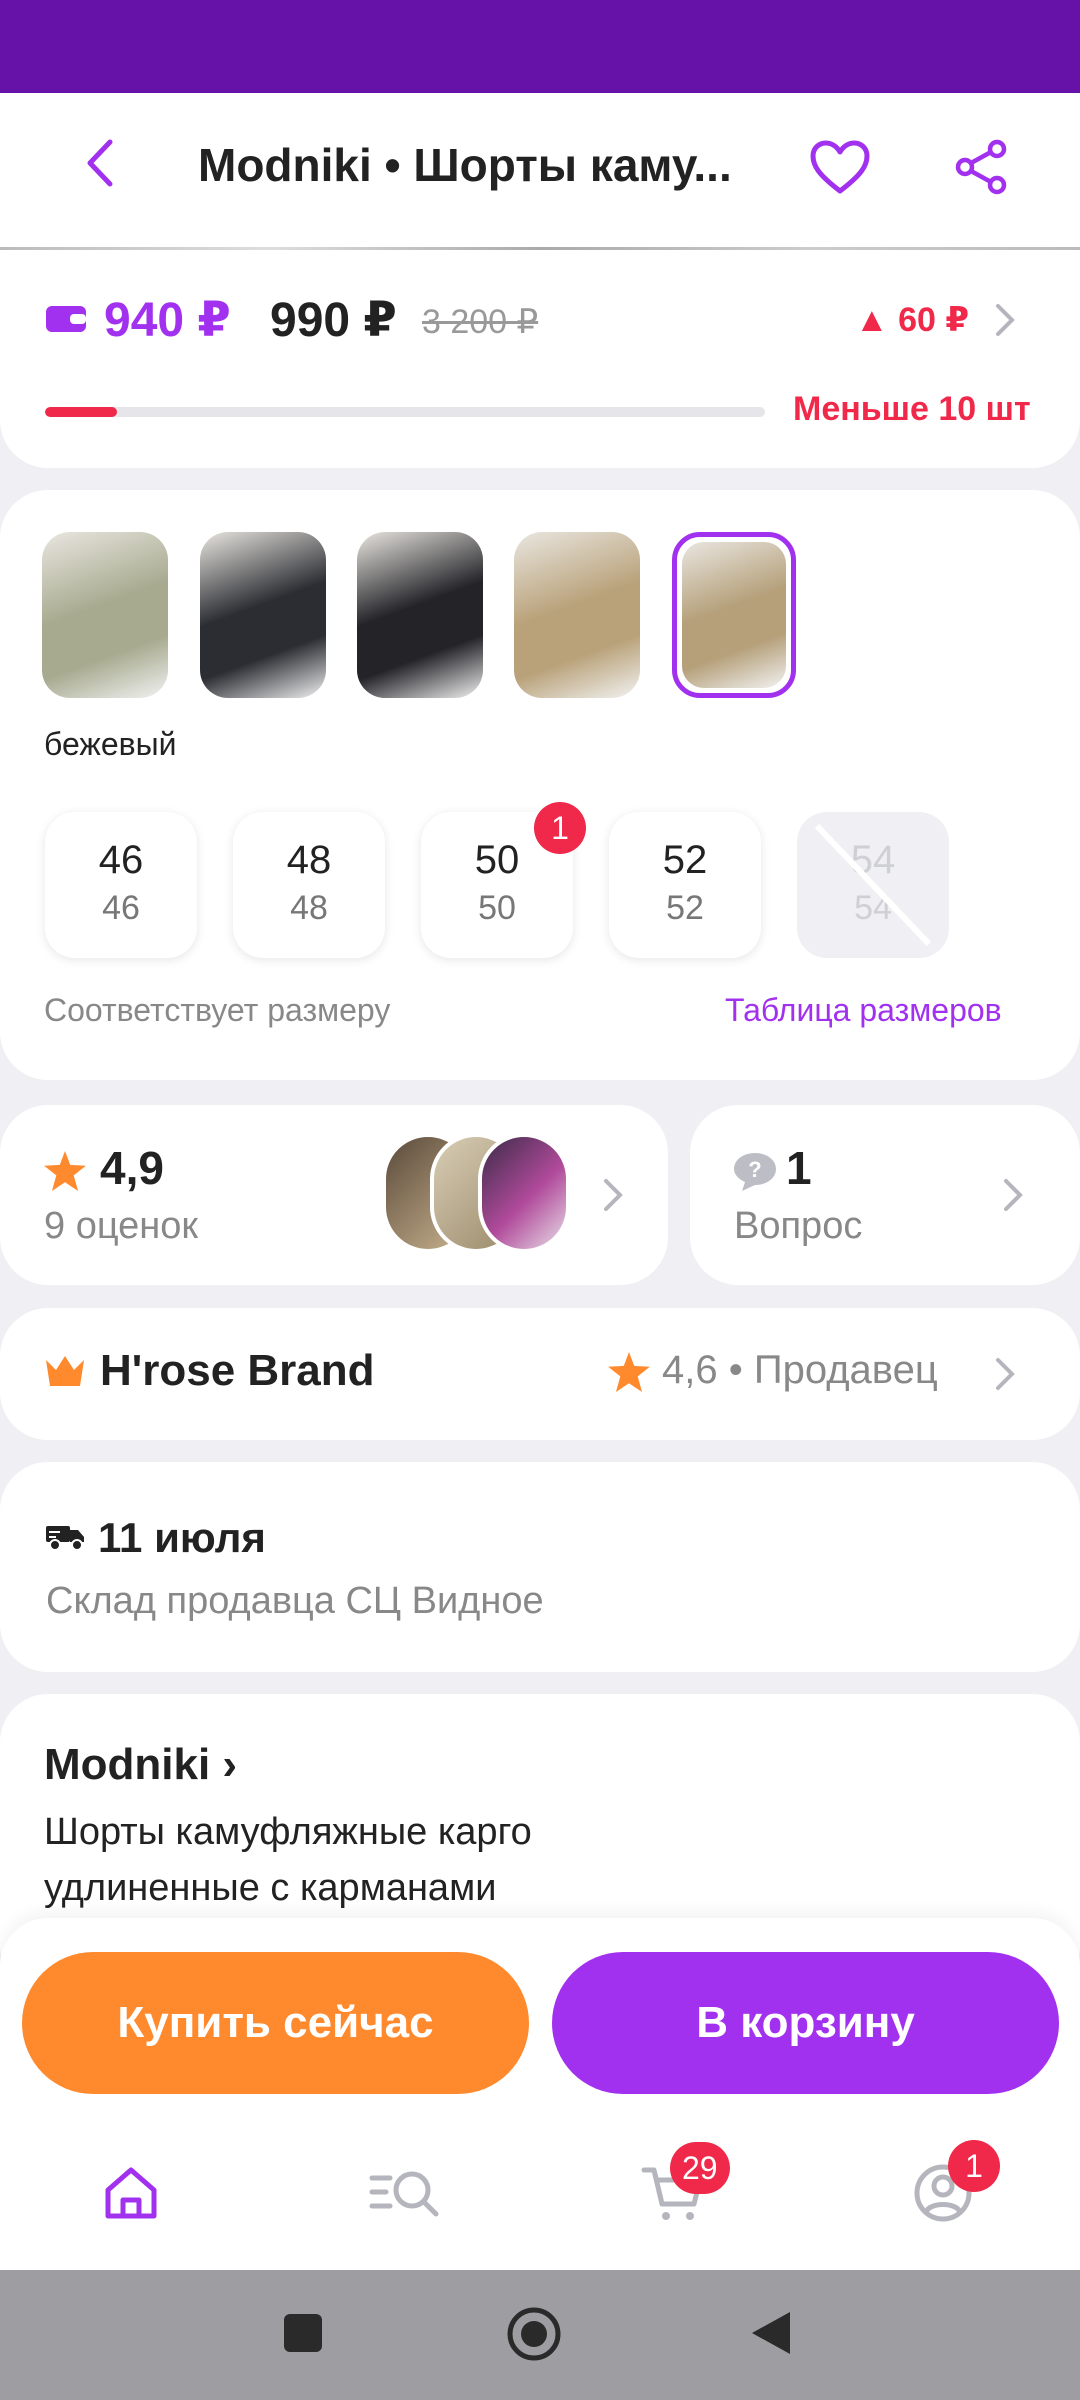 The image size is (1080, 2400). Describe the element at coordinates (560, 828) in the screenshot. I see `size-cart-badge: 1` at that location.